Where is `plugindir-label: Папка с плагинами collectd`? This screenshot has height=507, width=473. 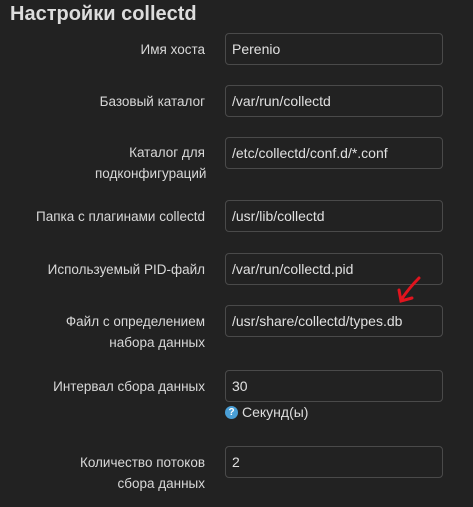
plugindir-label: Папка с плагинами collectd is located at coordinates (120, 216).